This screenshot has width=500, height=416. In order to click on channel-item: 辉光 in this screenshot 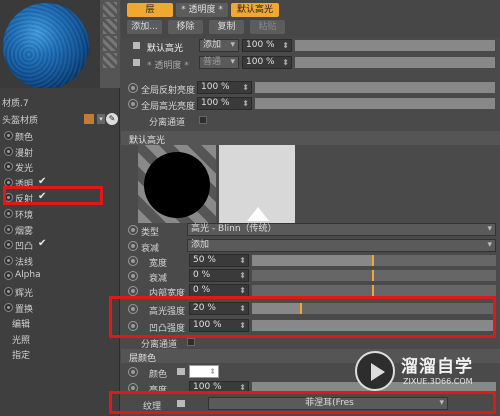, I will do `click(60, 292)`.